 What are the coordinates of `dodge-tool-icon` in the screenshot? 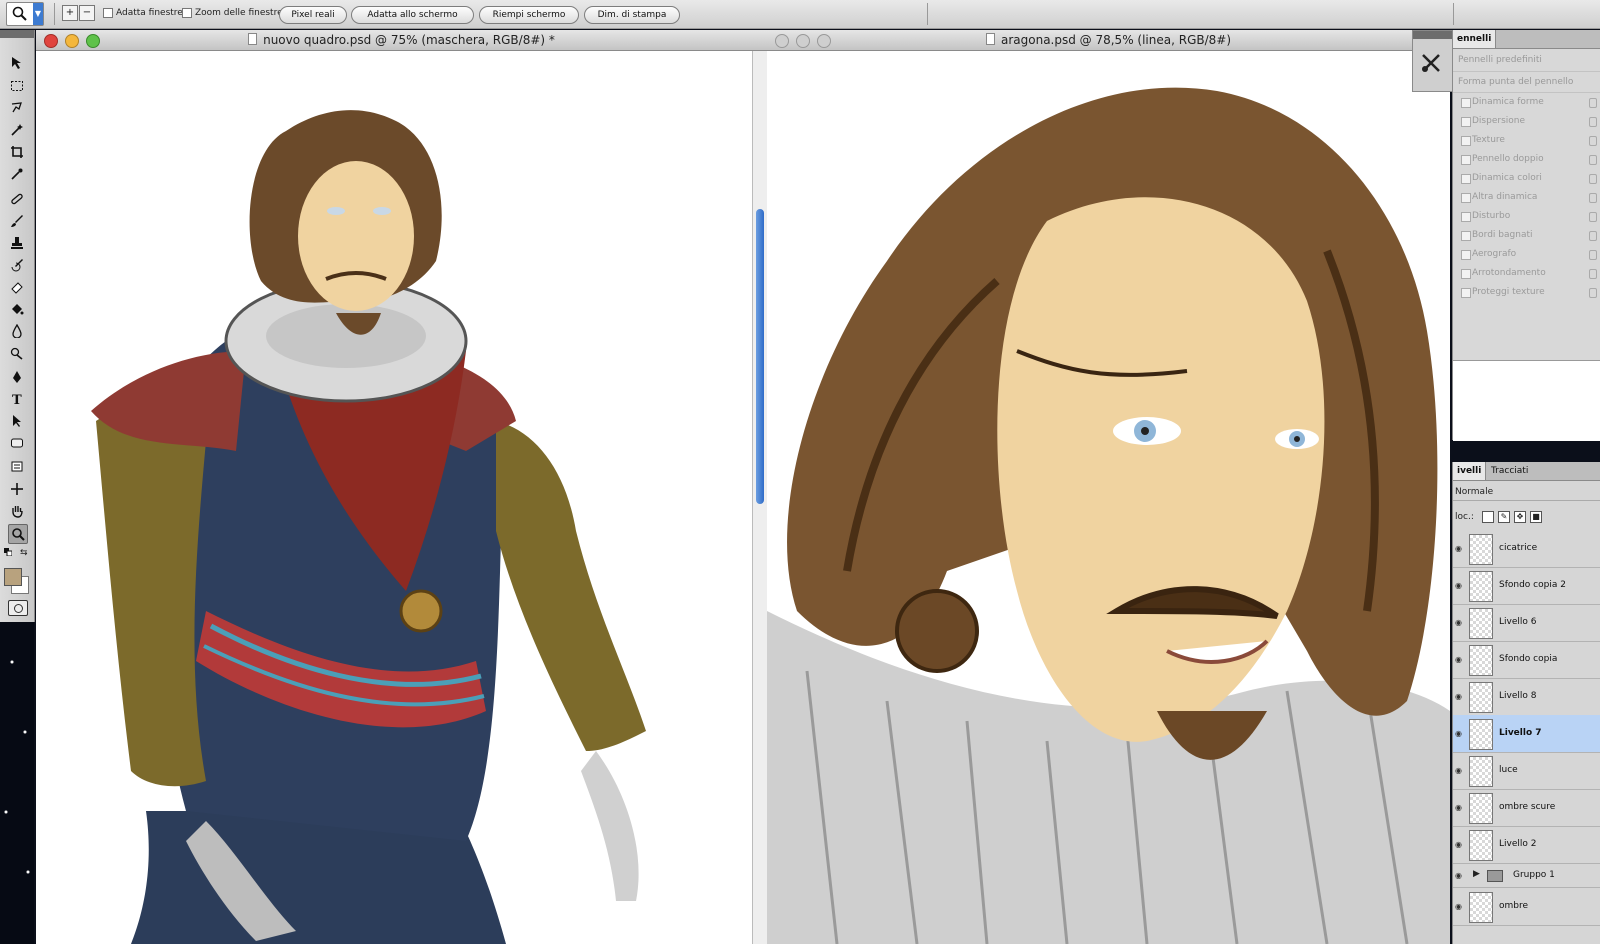 It's located at (17, 353).